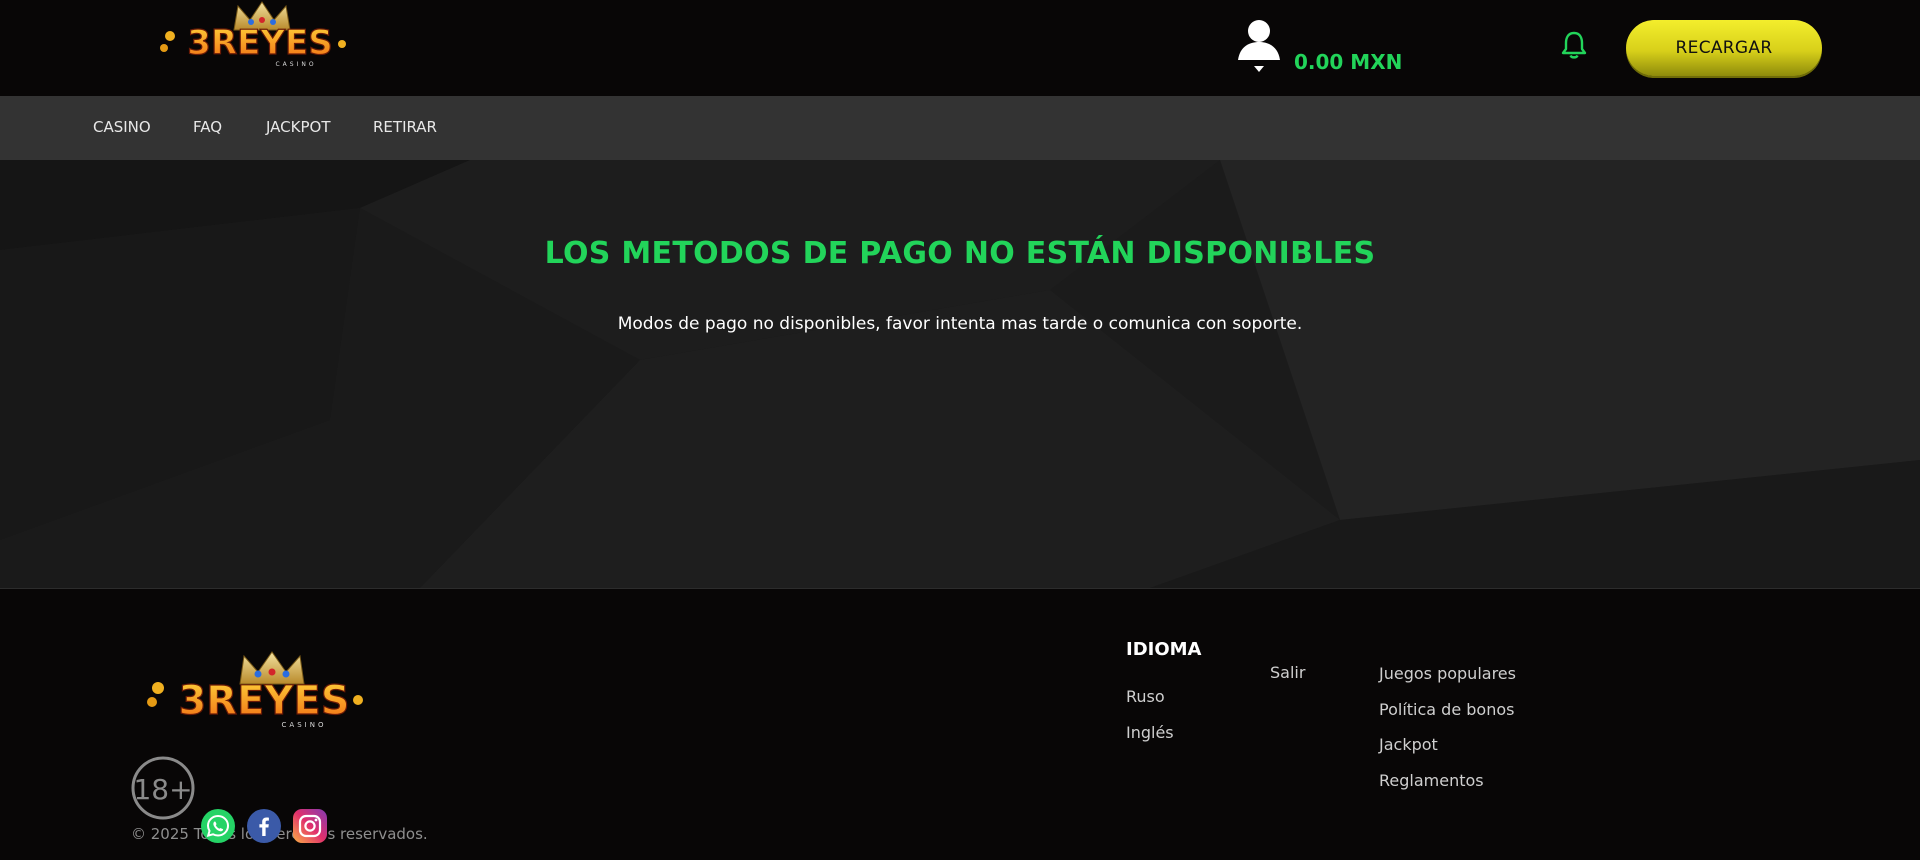 The height and width of the screenshot is (860, 1920). I want to click on footer-link-reglamentos: Reglamentos, so click(1431, 780).